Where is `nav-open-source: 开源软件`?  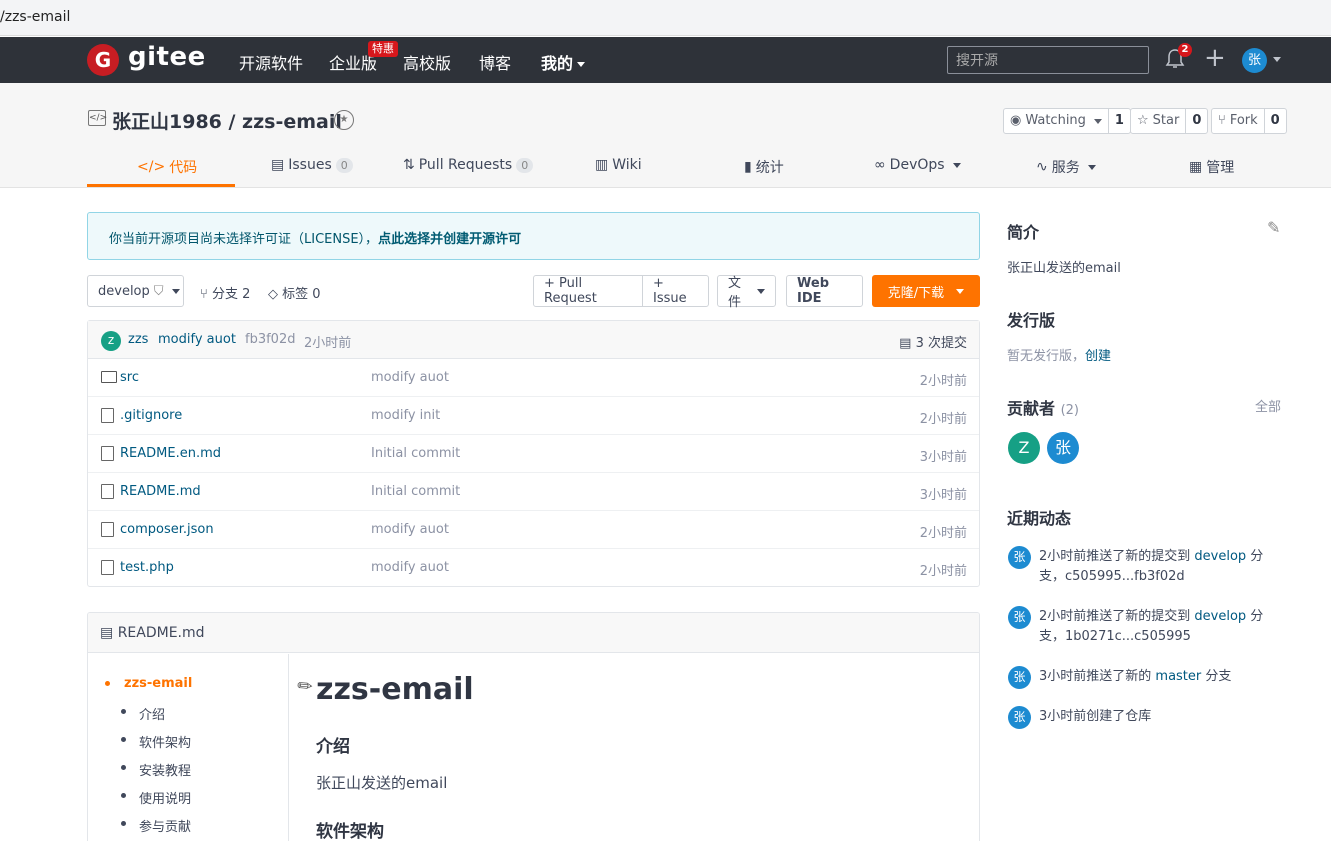
nav-open-source: 开源软件 is located at coordinates (271, 62).